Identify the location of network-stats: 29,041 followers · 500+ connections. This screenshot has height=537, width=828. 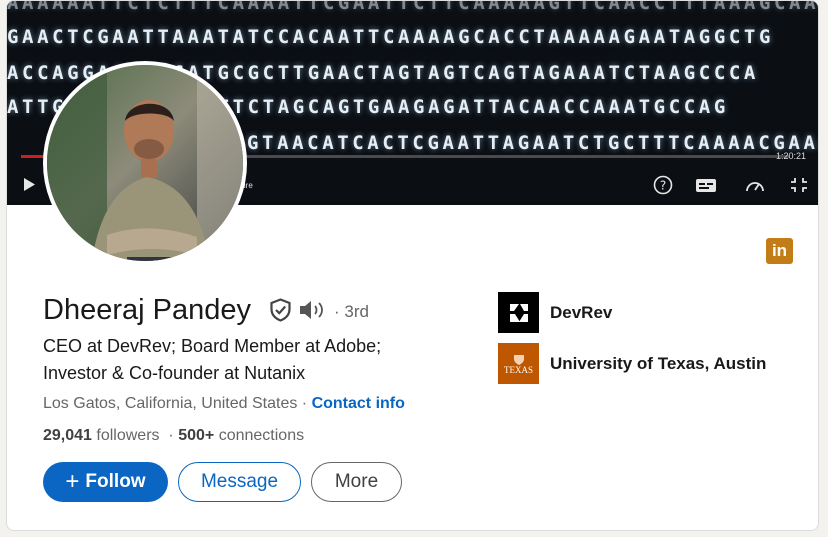
(173, 436).